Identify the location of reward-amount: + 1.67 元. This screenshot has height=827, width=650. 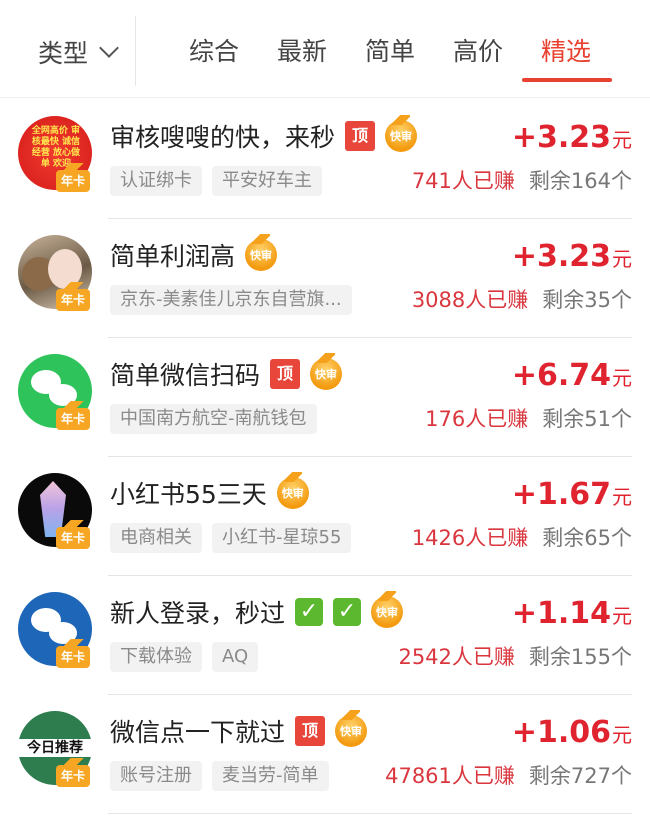
(572, 494).